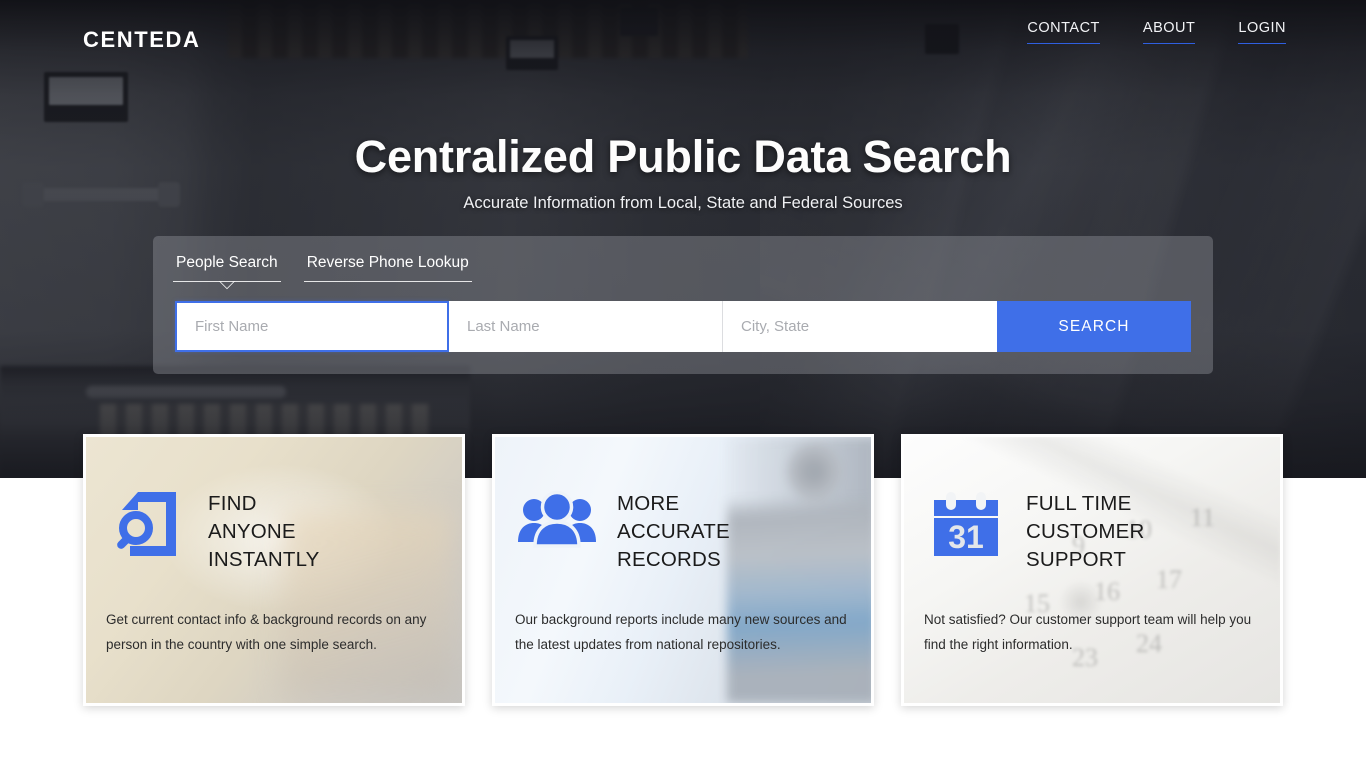 This screenshot has width=1366, height=768. Describe the element at coordinates (312, 326) in the screenshot. I see `first-name-input` at that location.